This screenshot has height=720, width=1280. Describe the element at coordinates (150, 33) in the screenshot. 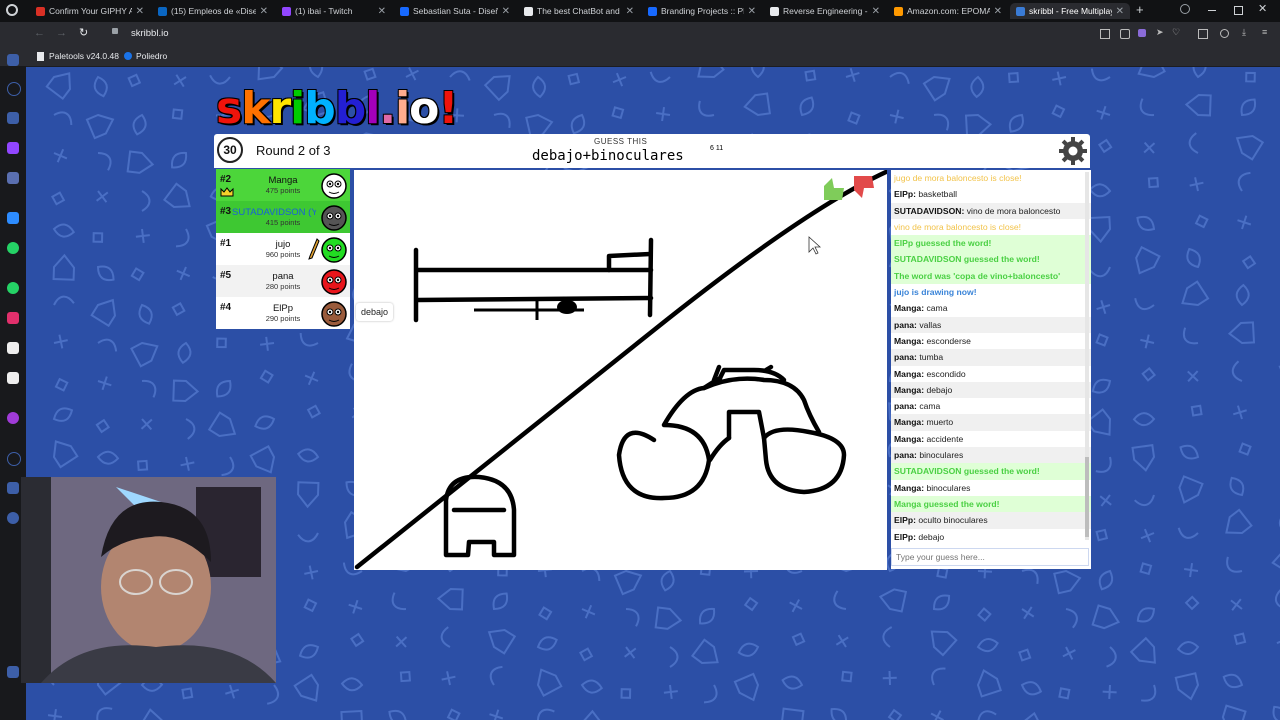

I see `url-text: skribbl.io` at that location.